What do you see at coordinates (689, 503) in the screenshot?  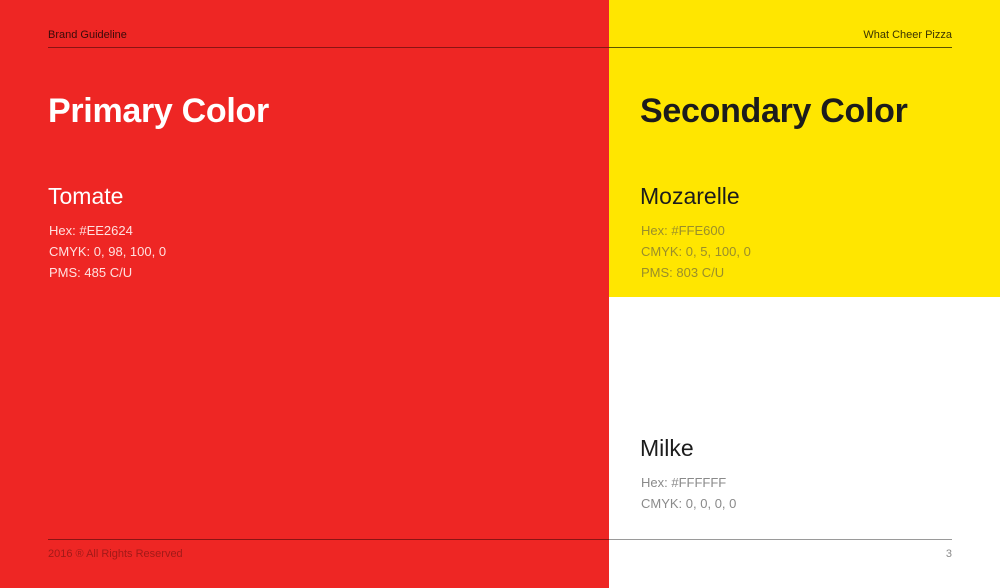 I see `milke-cmyk: CMYK: 0, 0, 0, 0` at bounding box center [689, 503].